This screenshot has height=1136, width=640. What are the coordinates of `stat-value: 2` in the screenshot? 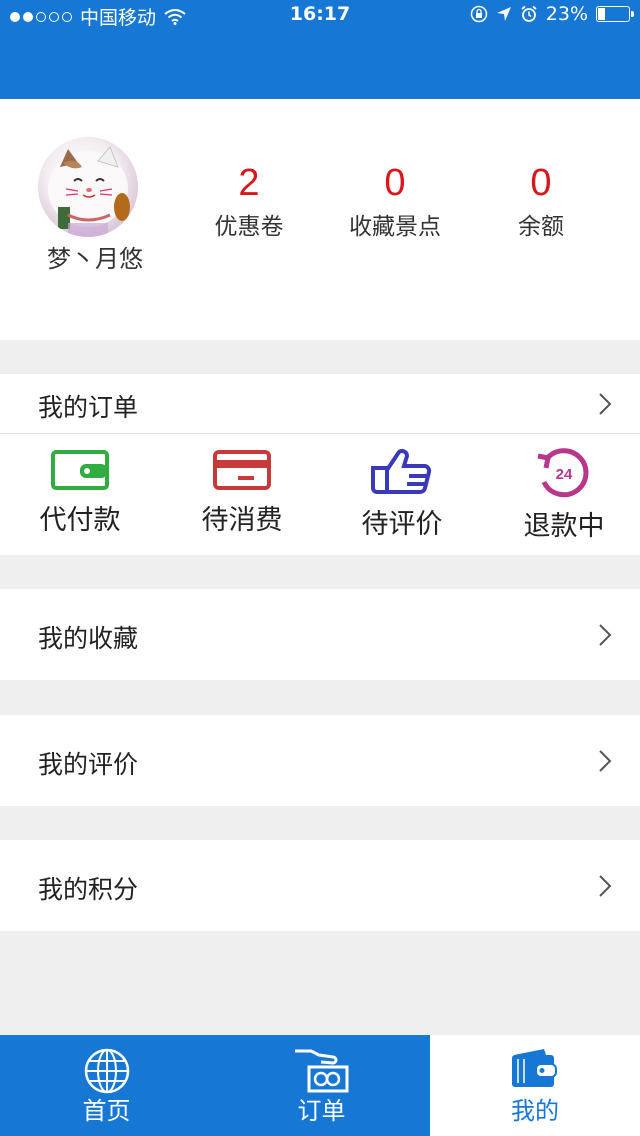 It's located at (249, 183).